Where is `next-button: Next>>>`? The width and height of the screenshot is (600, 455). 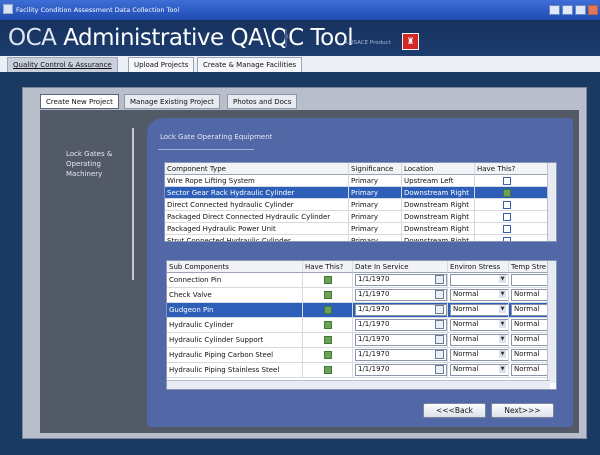 next-button: Next>>> is located at coordinates (522, 410).